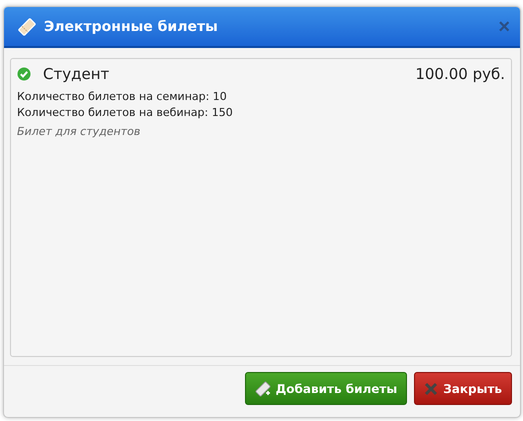  Describe the element at coordinates (125, 113) in the screenshot. I see `ticket-detail: Количество билетов на вебинар: 150` at that location.